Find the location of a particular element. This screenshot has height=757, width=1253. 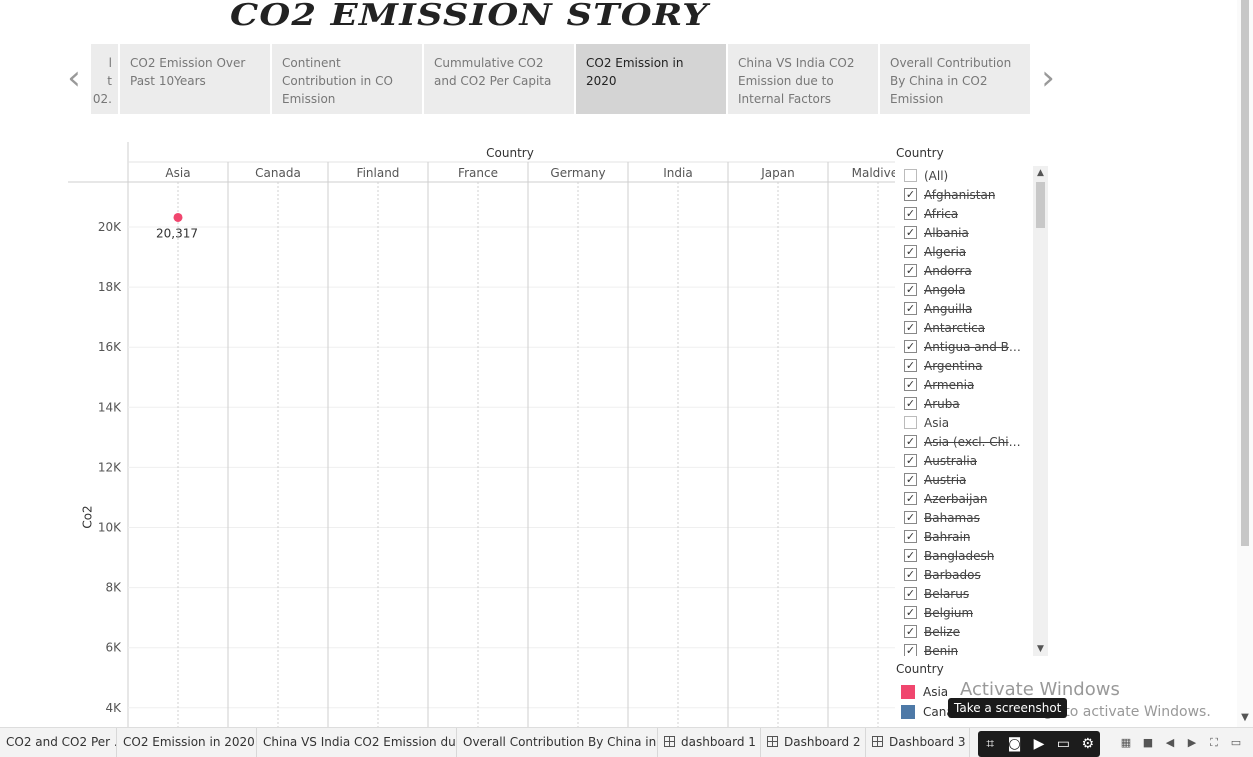

screen-snip-icon: ⌗ is located at coordinates (990, 744).